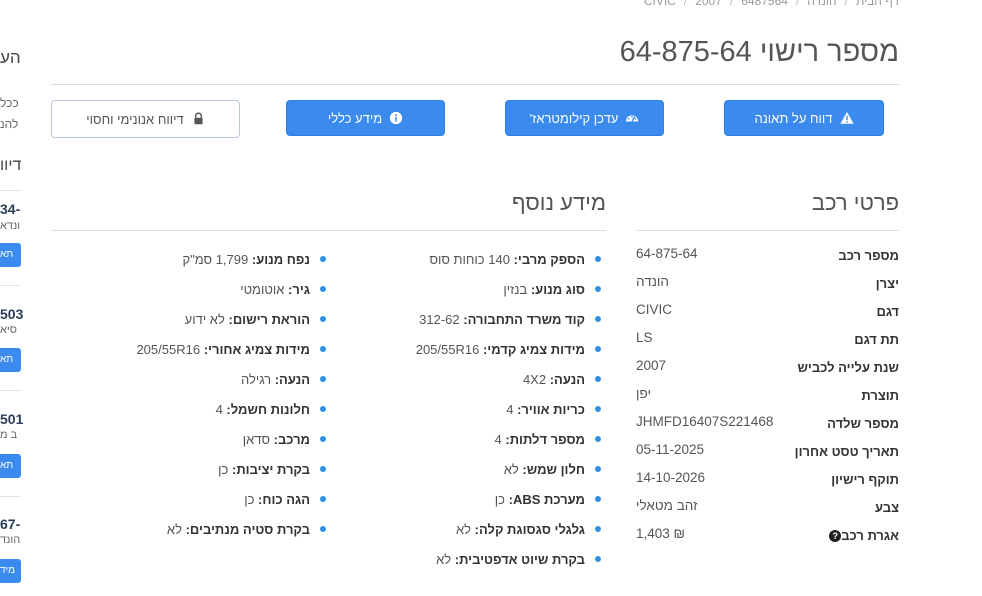 This screenshot has height=596, width=982. What do you see at coordinates (291, 439) in the screenshot?
I see `info-key: מרכב:` at bounding box center [291, 439].